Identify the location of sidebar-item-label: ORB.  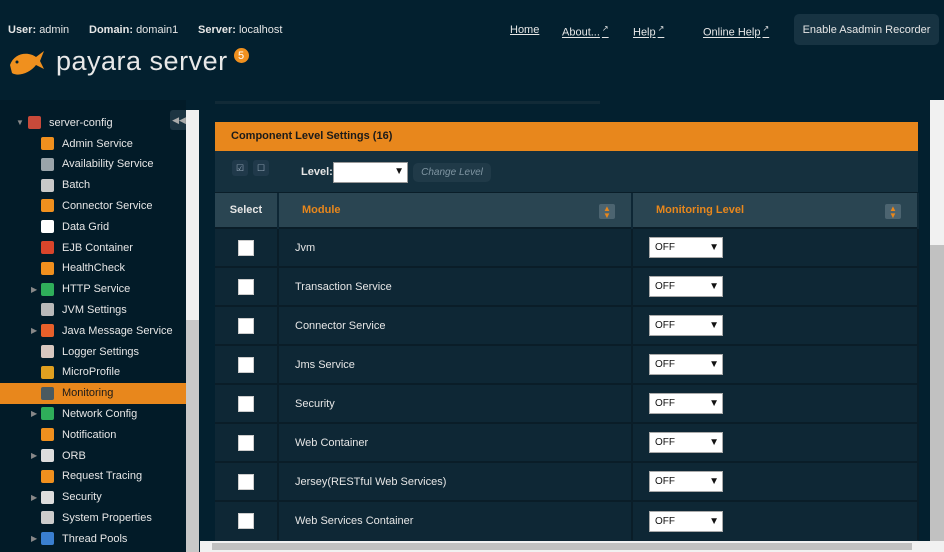
(74, 455).